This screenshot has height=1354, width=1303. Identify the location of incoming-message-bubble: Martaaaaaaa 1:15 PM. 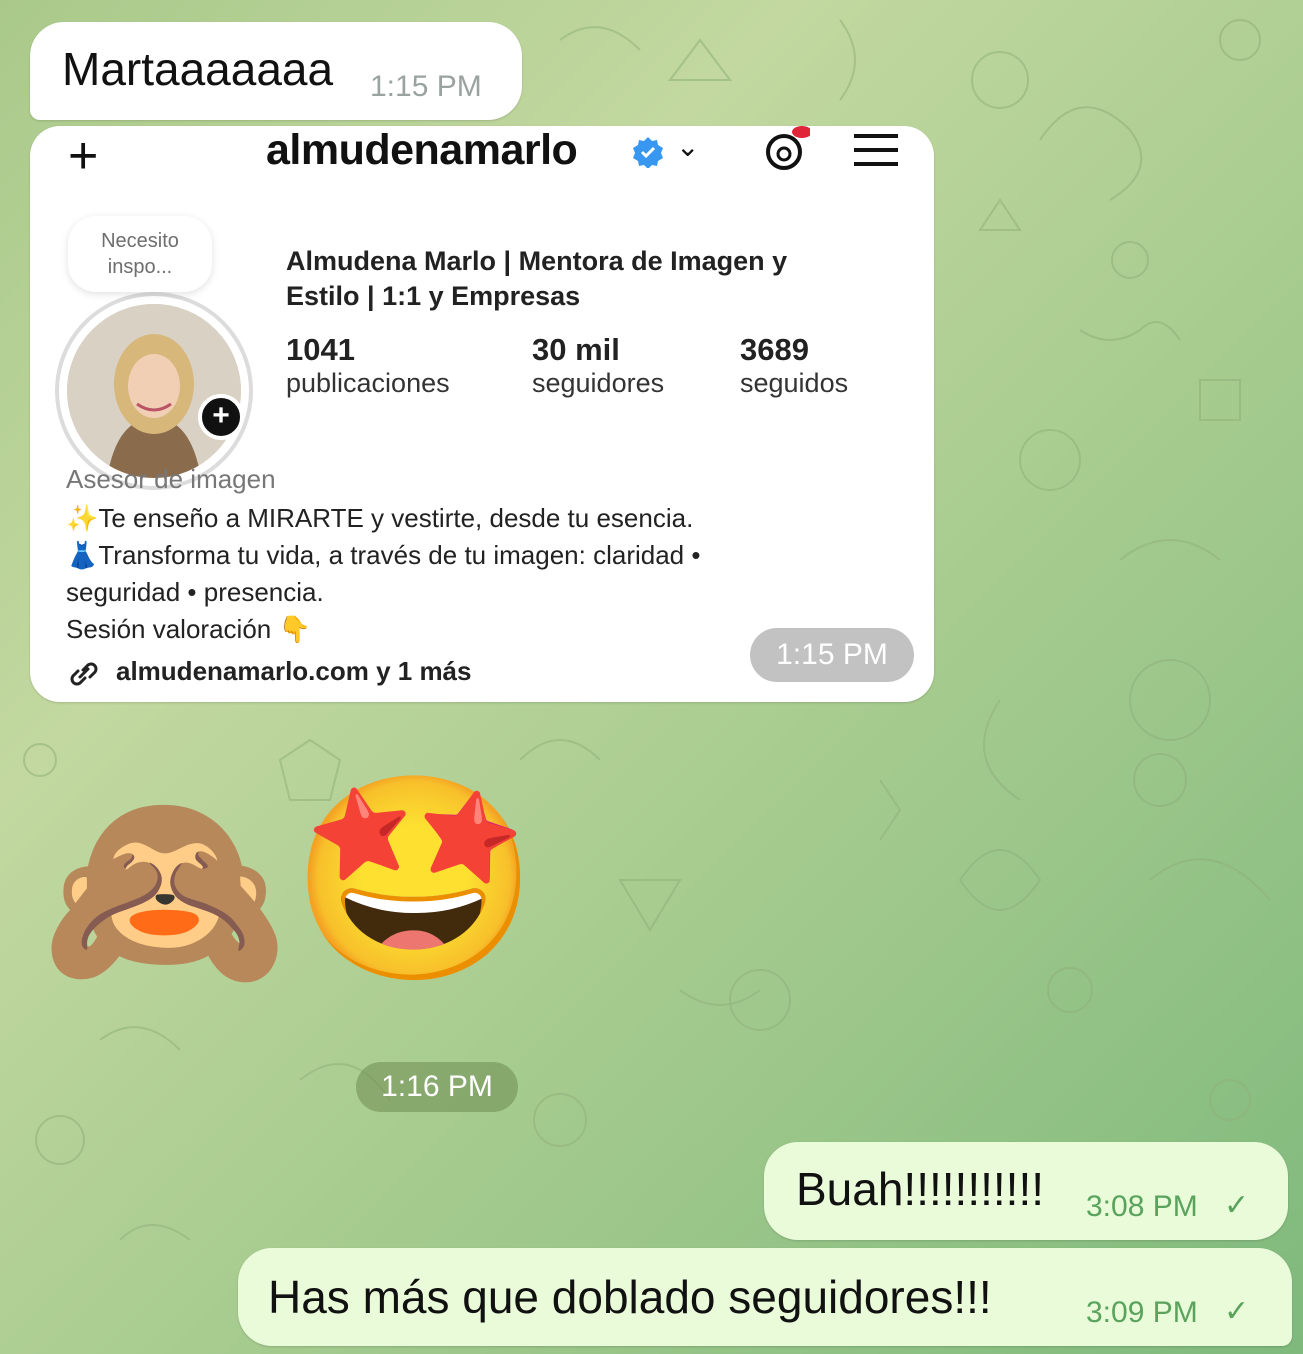
(276, 71).